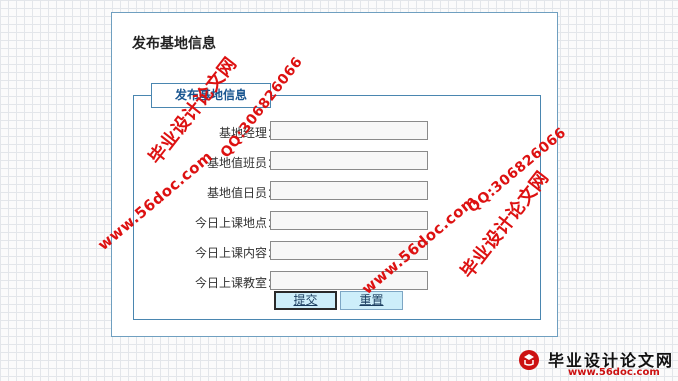 The image size is (678, 381). I want to click on duty-officer-input, so click(349, 160).